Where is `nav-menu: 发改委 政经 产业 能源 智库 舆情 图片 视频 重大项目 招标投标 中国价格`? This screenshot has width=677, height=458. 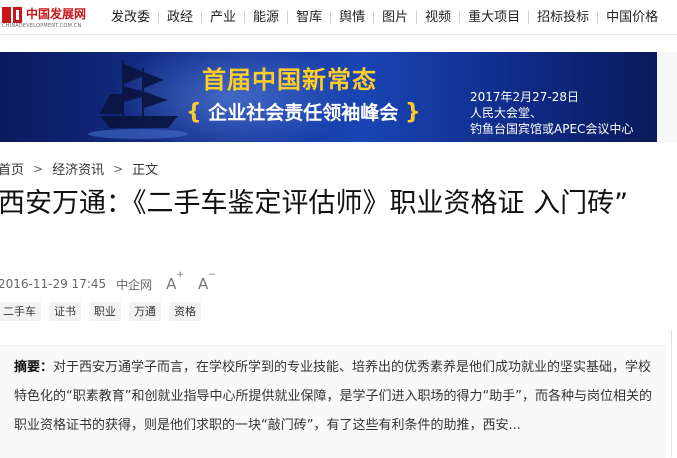
nav-menu: 发改委 政经 产业 能源 智库 舆情 图片 视频 重大项目 招标投标 中国价格 is located at coordinates (384, 17).